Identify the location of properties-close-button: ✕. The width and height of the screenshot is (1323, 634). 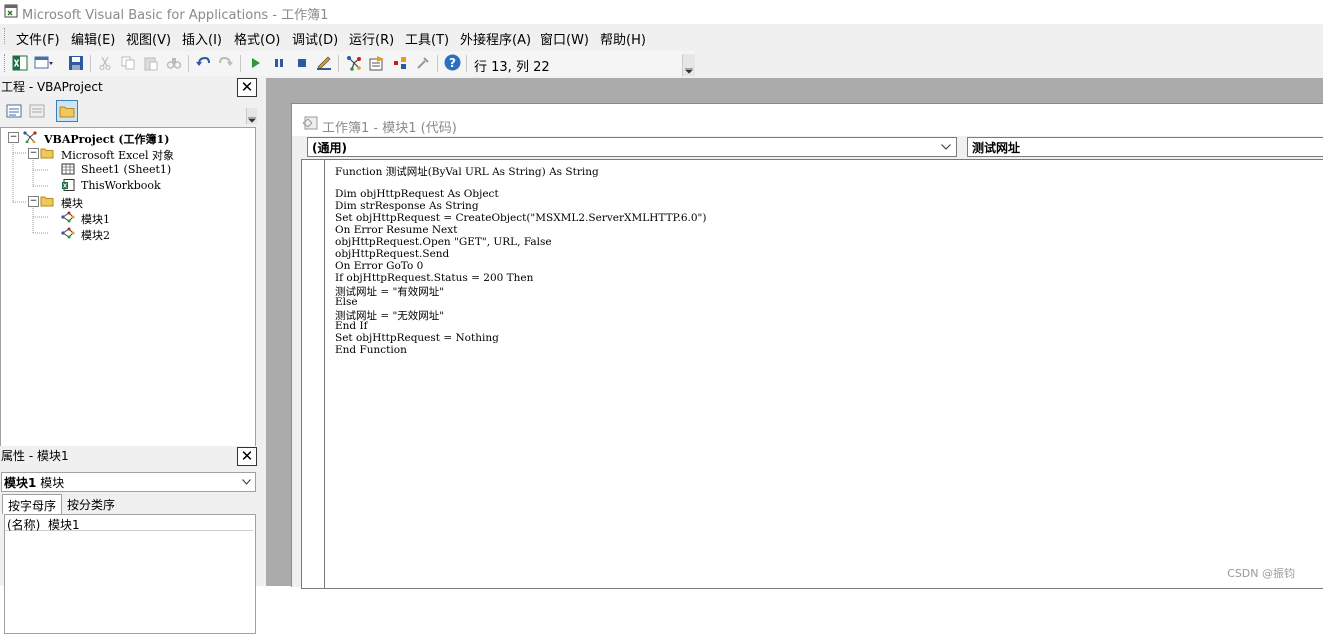
(247, 456).